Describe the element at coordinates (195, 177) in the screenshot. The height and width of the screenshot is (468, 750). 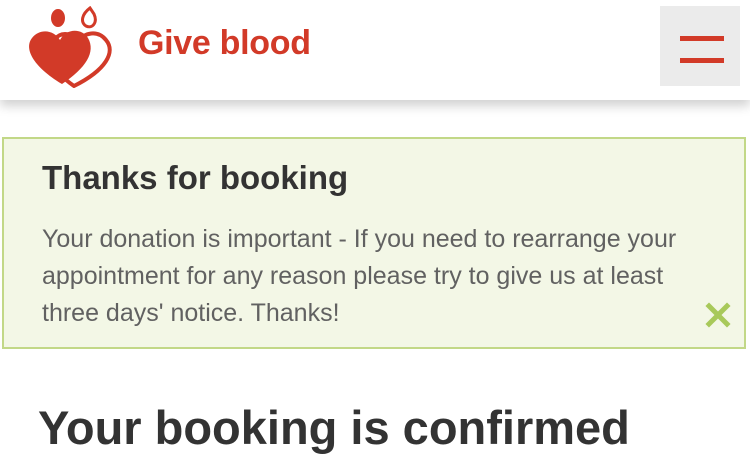
I see `notice-title: Thanks for booking` at that location.